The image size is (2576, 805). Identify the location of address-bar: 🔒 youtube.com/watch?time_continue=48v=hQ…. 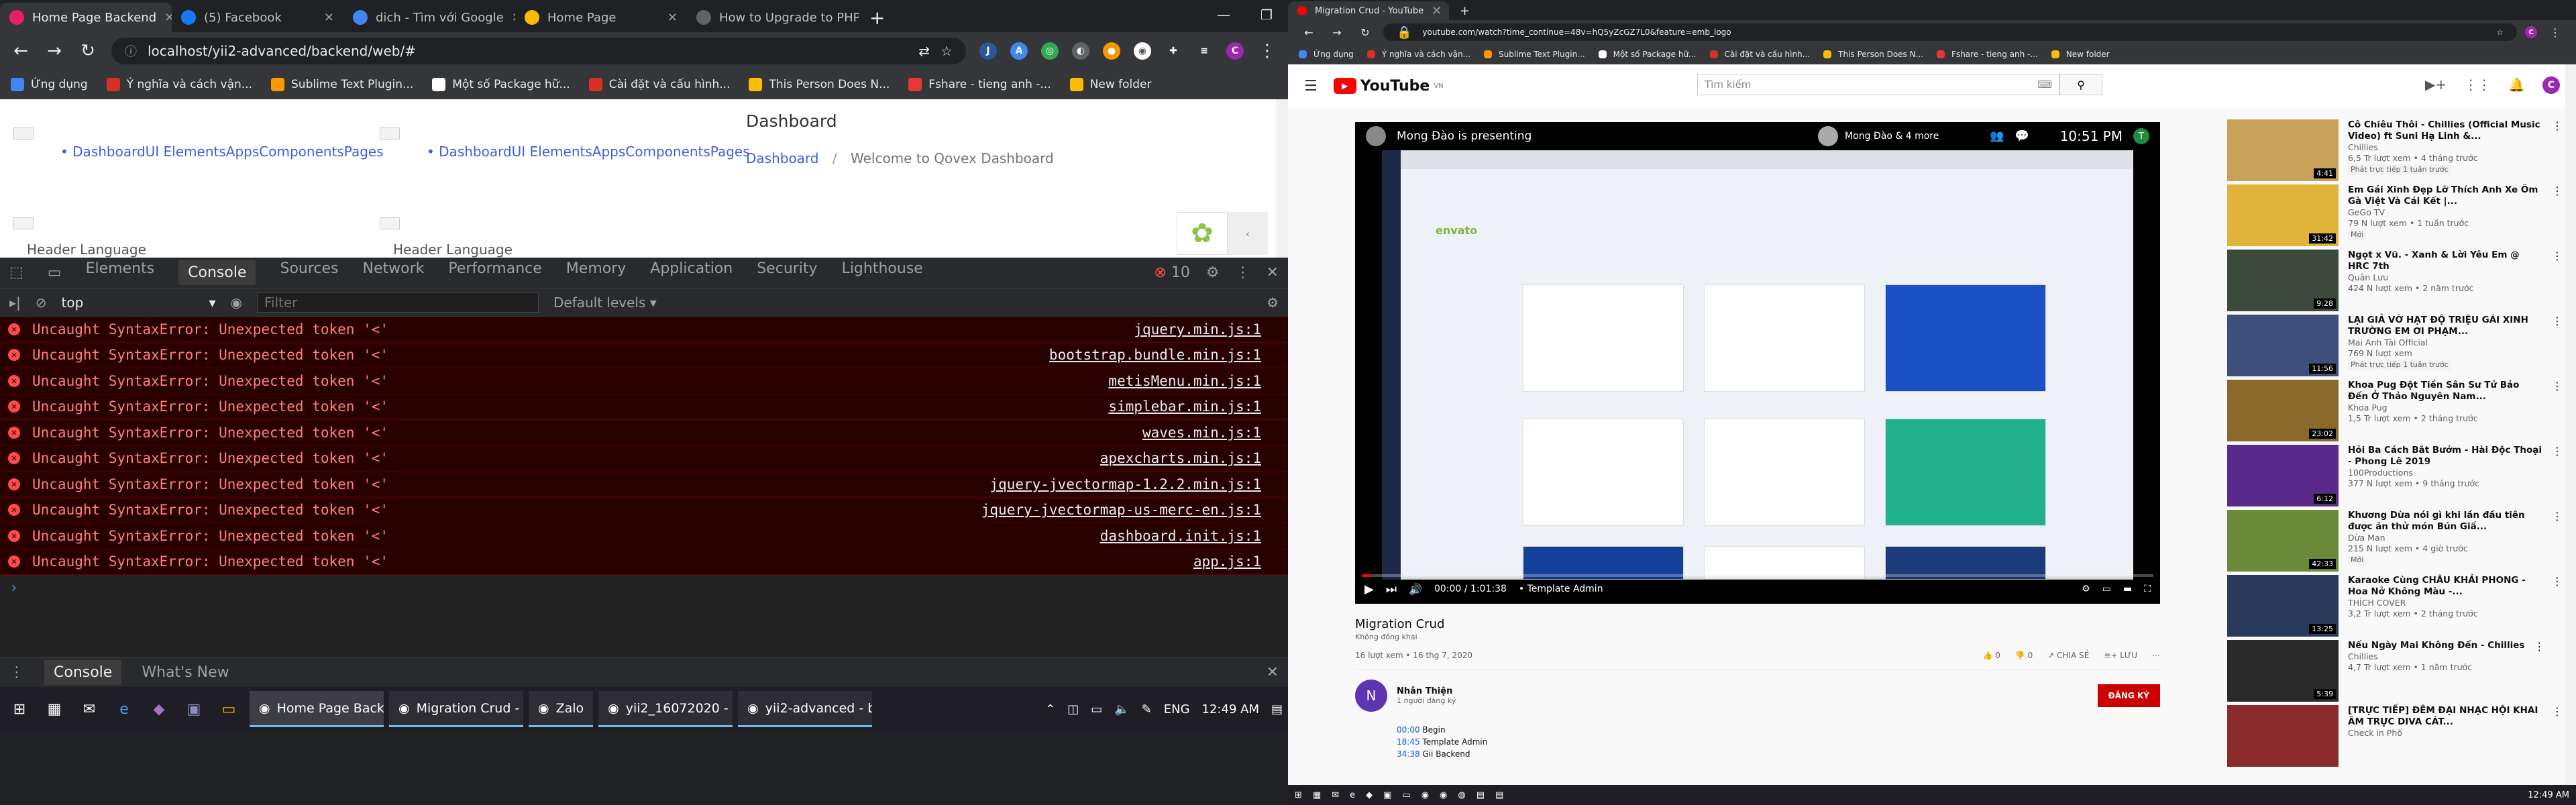
(1950, 32).